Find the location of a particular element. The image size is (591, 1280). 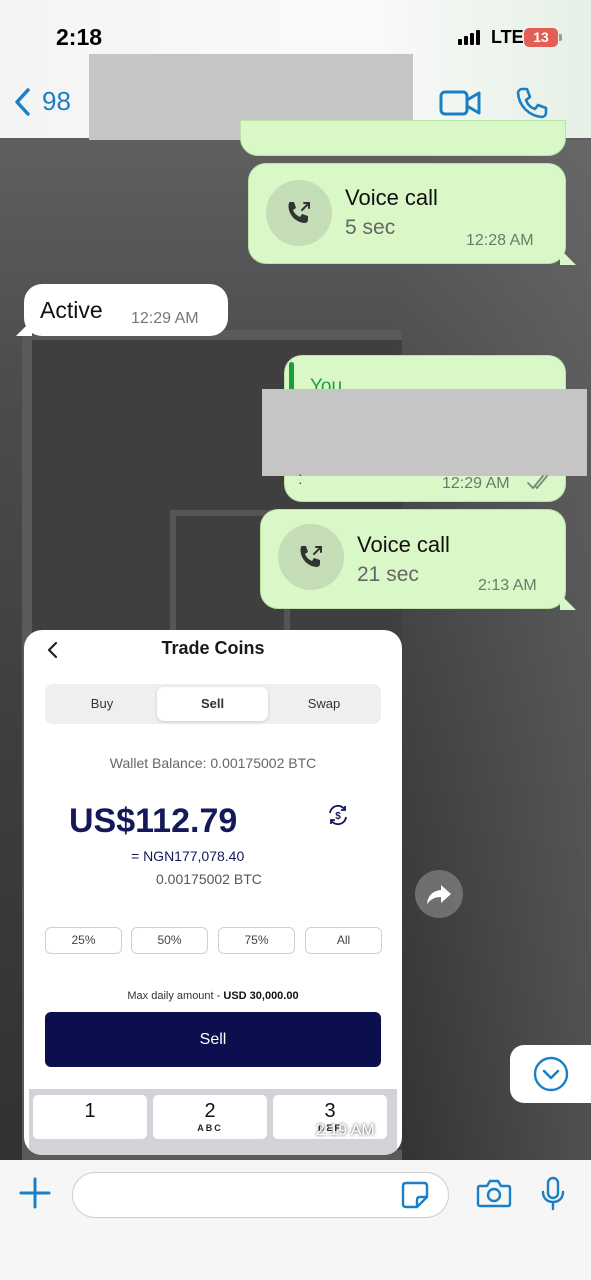

max-daily-value: USD 30,000.00 is located at coordinates (261, 996).